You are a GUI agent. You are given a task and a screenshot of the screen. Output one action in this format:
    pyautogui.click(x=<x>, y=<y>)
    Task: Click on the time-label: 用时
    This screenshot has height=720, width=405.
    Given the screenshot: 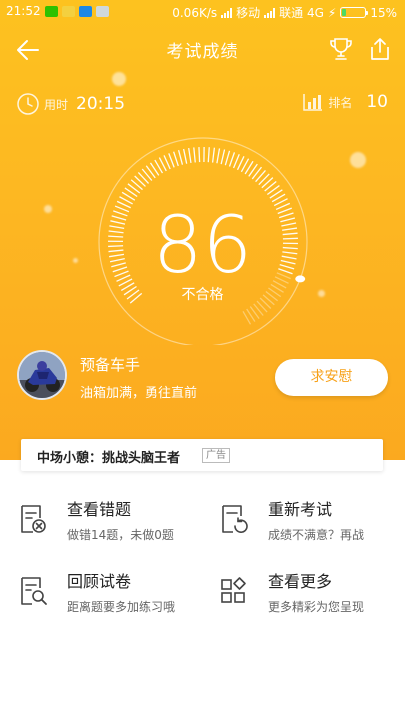 What is the action you would take?
    pyautogui.click(x=56, y=104)
    